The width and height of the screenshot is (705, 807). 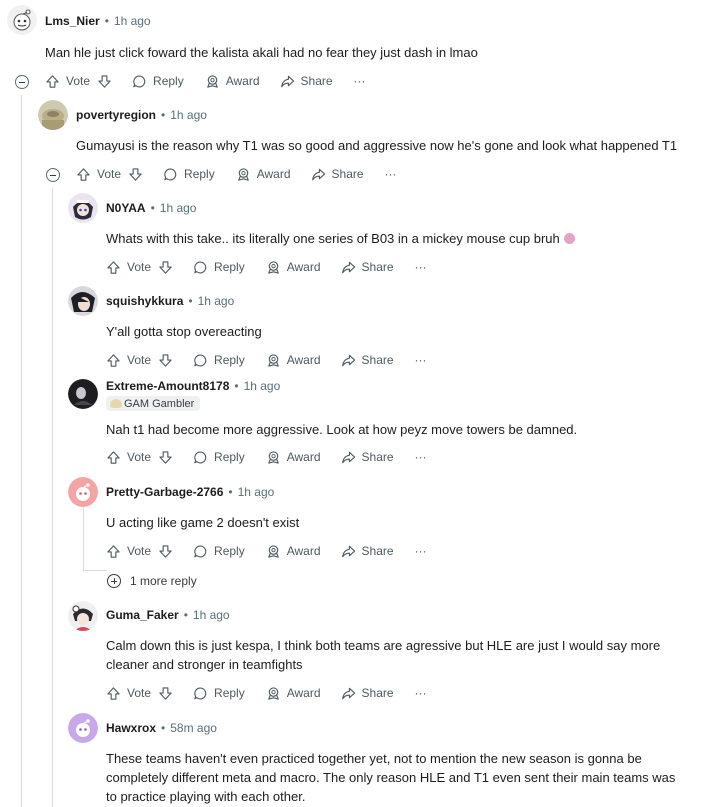 I want to click on username: Hawxrox, so click(x=131, y=728).